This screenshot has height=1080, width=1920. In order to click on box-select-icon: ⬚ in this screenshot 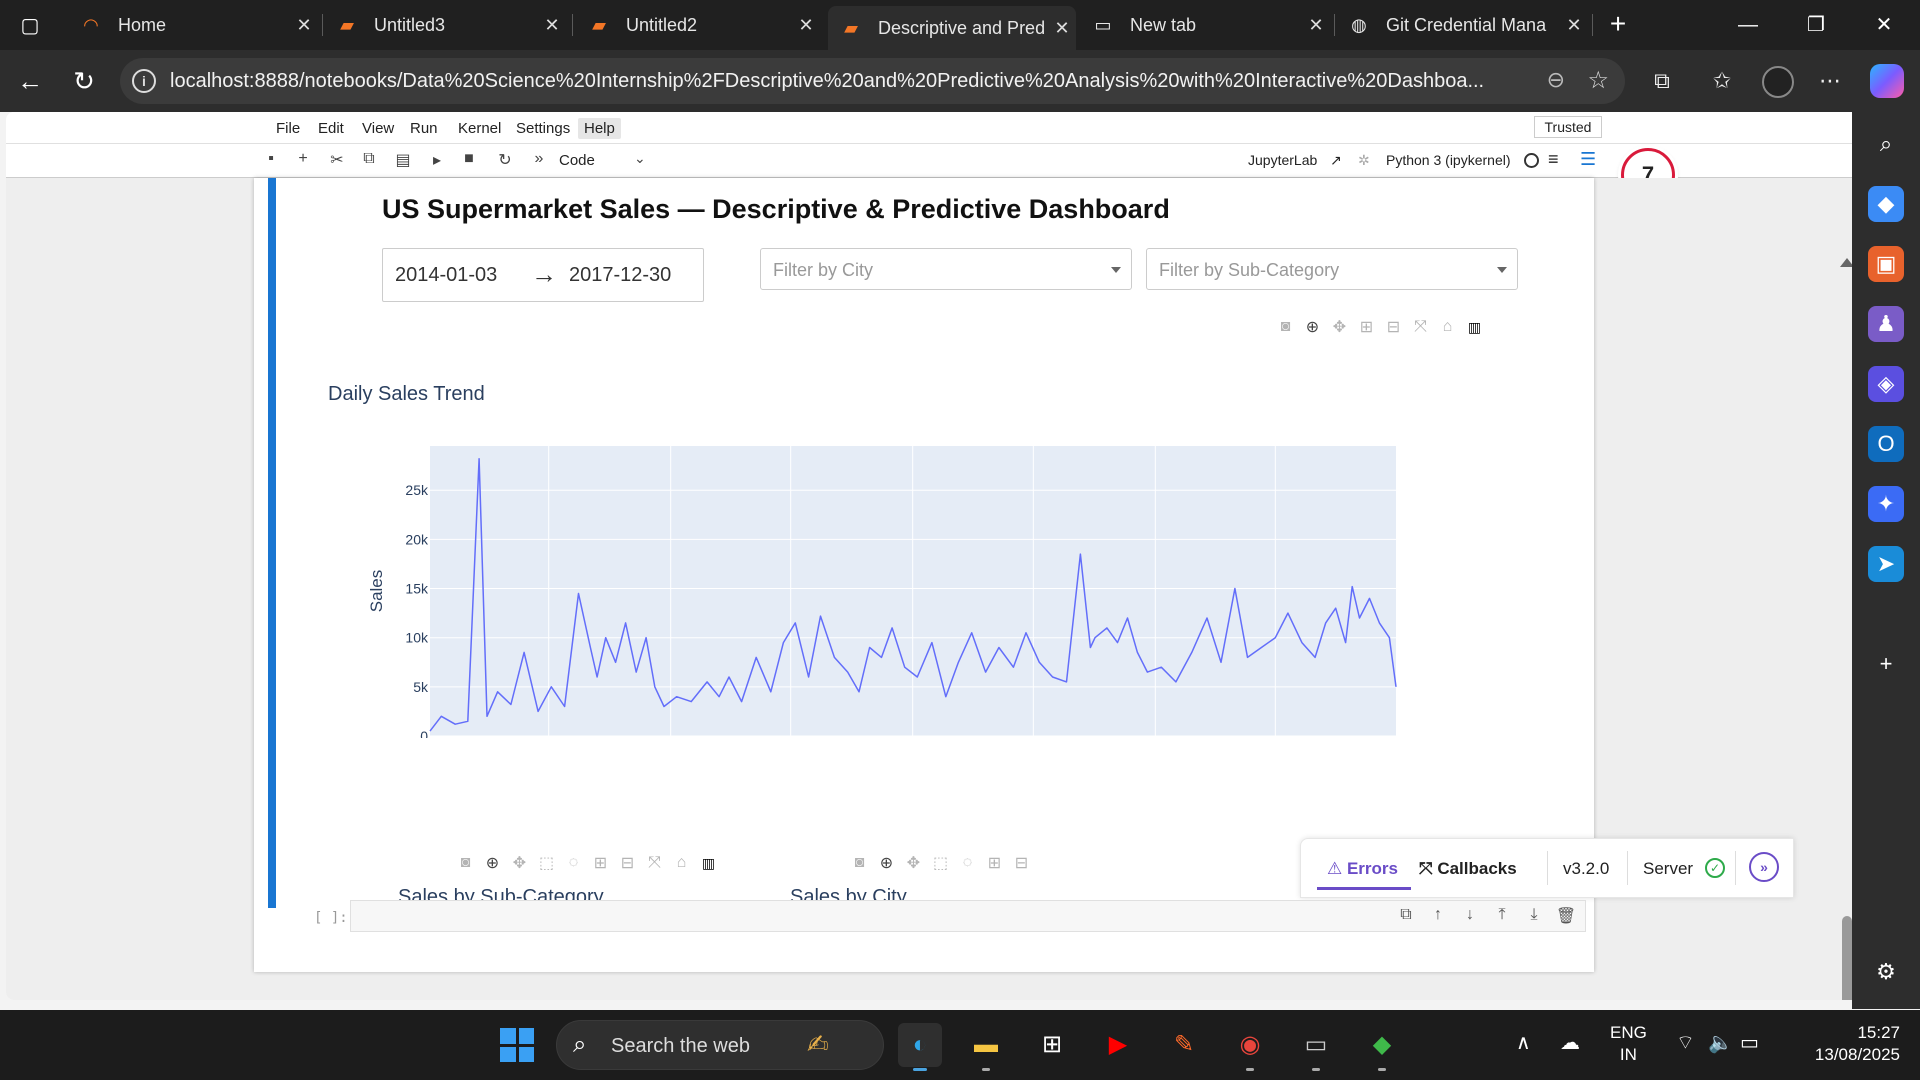, I will do `click(546, 863)`.